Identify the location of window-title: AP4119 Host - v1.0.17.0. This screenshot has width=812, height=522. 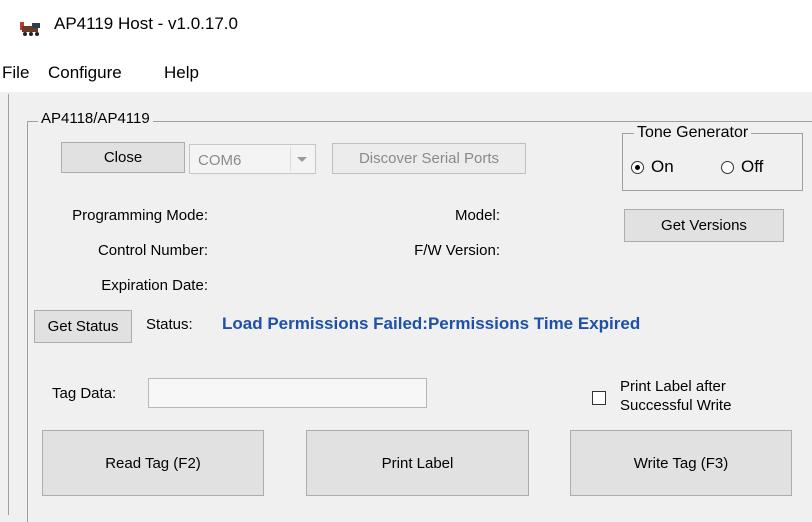
(146, 23).